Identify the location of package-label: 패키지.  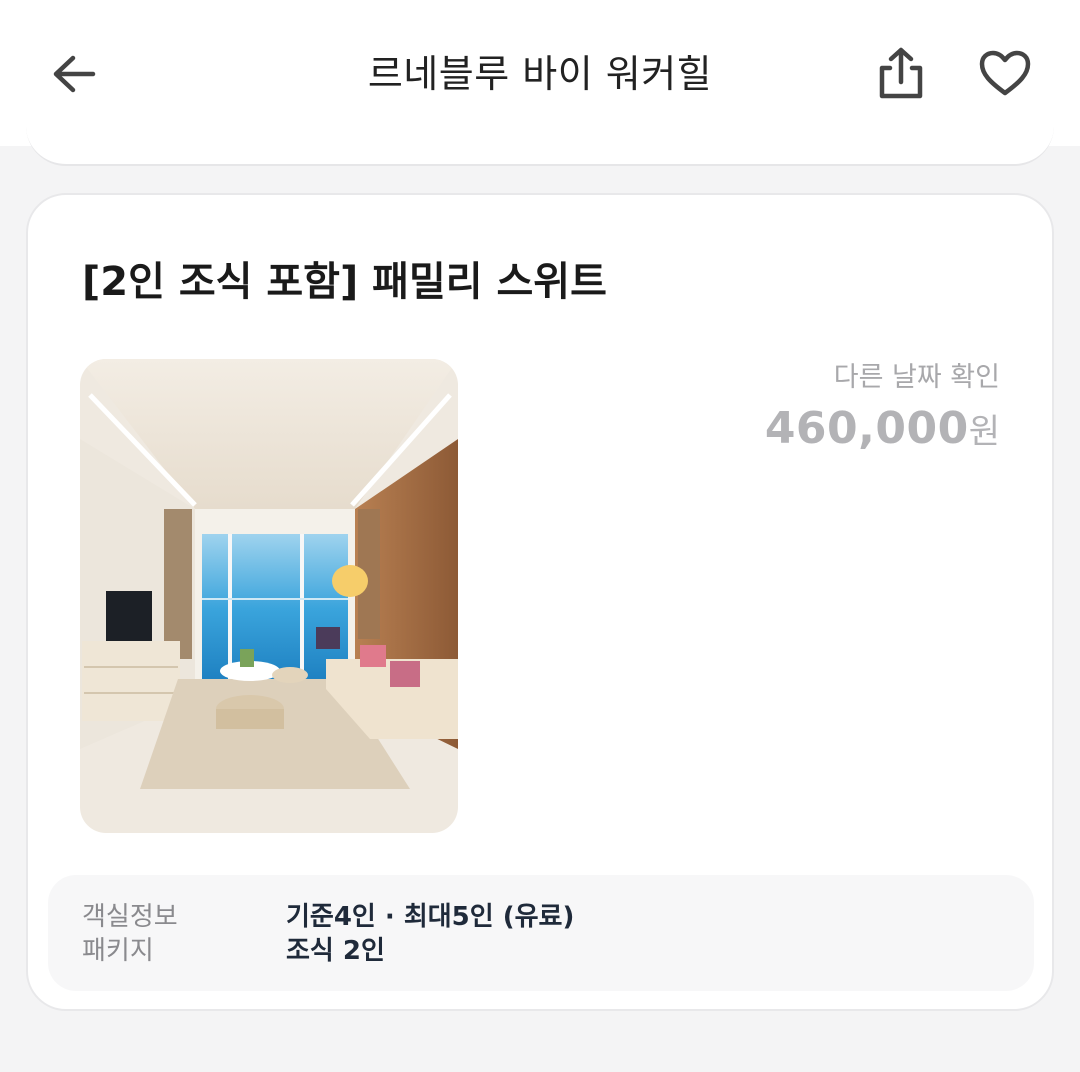
(118, 951).